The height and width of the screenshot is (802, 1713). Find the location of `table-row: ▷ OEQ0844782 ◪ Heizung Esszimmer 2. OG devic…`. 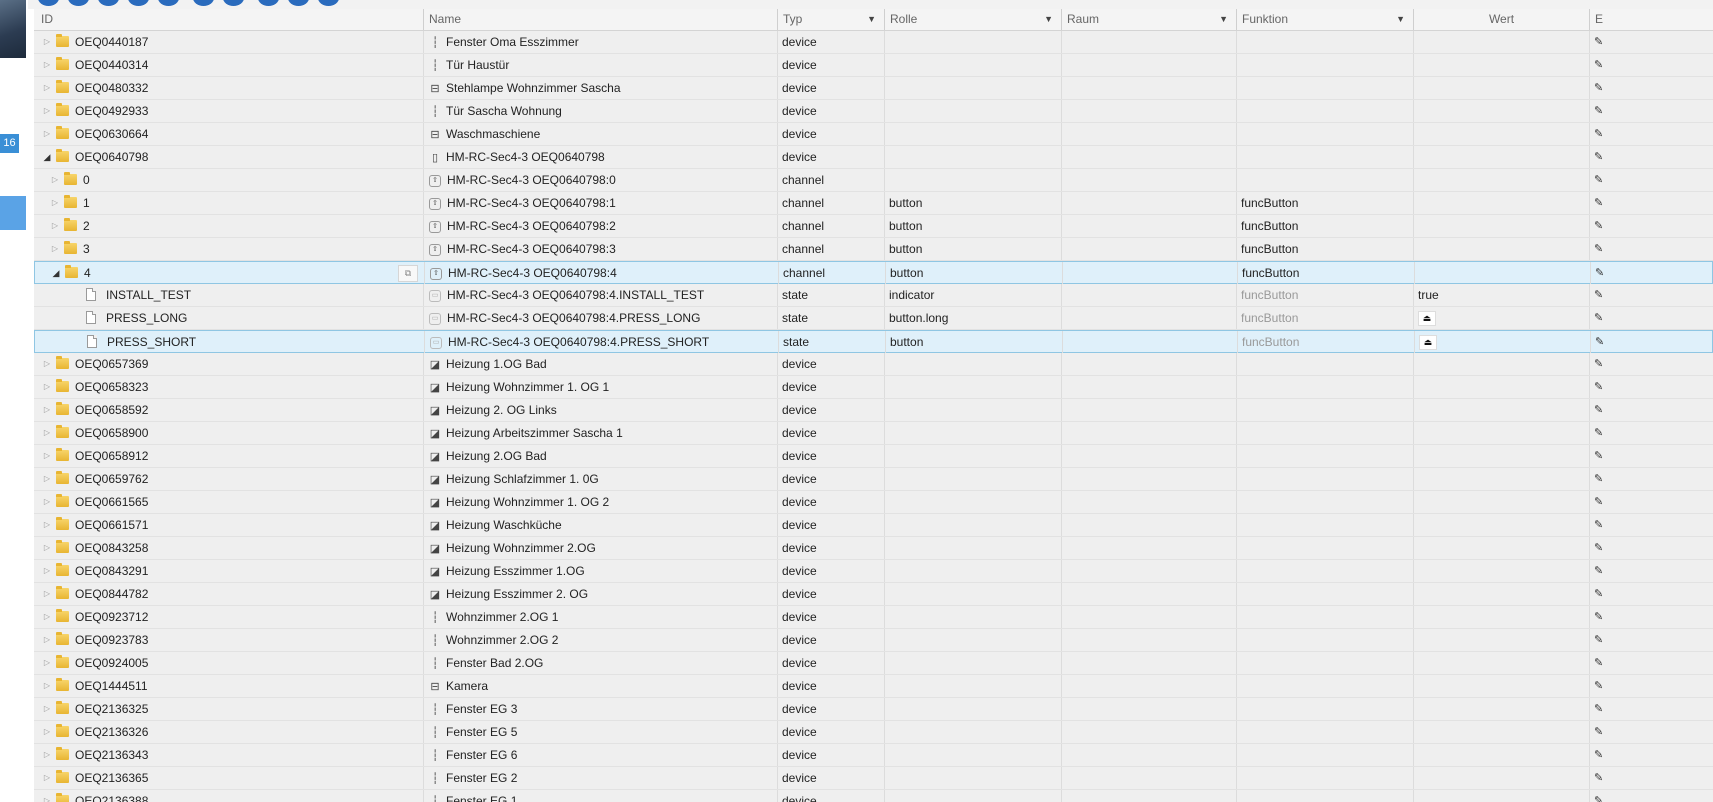

table-row: ▷ OEQ0844782 ◪ Heizung Esszimmer 2. OG devic… is located at coordinates (873, 594).